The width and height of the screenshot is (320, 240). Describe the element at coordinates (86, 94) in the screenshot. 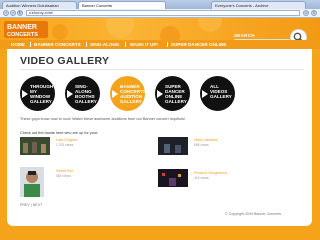

I see `category-label: SING-ALONG BOOTHS GALLERY` at that location.